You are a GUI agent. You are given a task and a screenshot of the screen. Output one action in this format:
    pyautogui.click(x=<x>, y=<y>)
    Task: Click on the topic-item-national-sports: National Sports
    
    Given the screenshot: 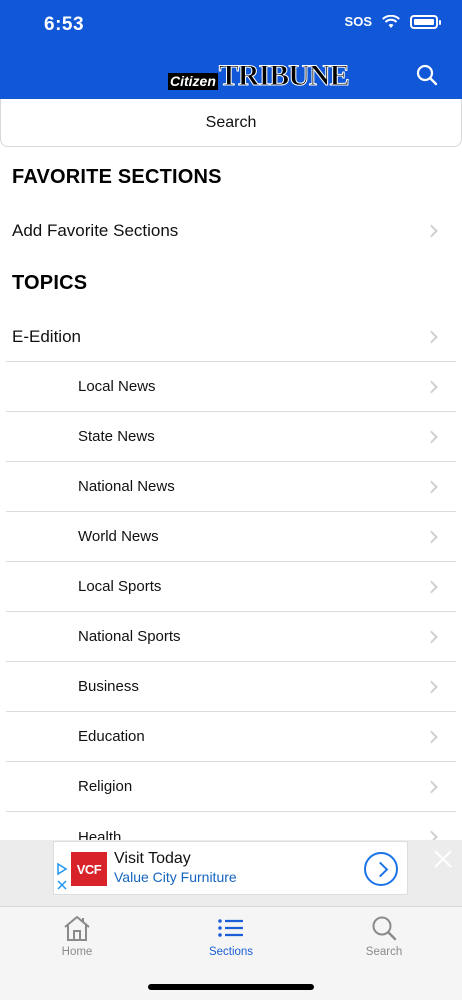 What is the action you would take?
    pyautogui.click(x=231, y=637)
    